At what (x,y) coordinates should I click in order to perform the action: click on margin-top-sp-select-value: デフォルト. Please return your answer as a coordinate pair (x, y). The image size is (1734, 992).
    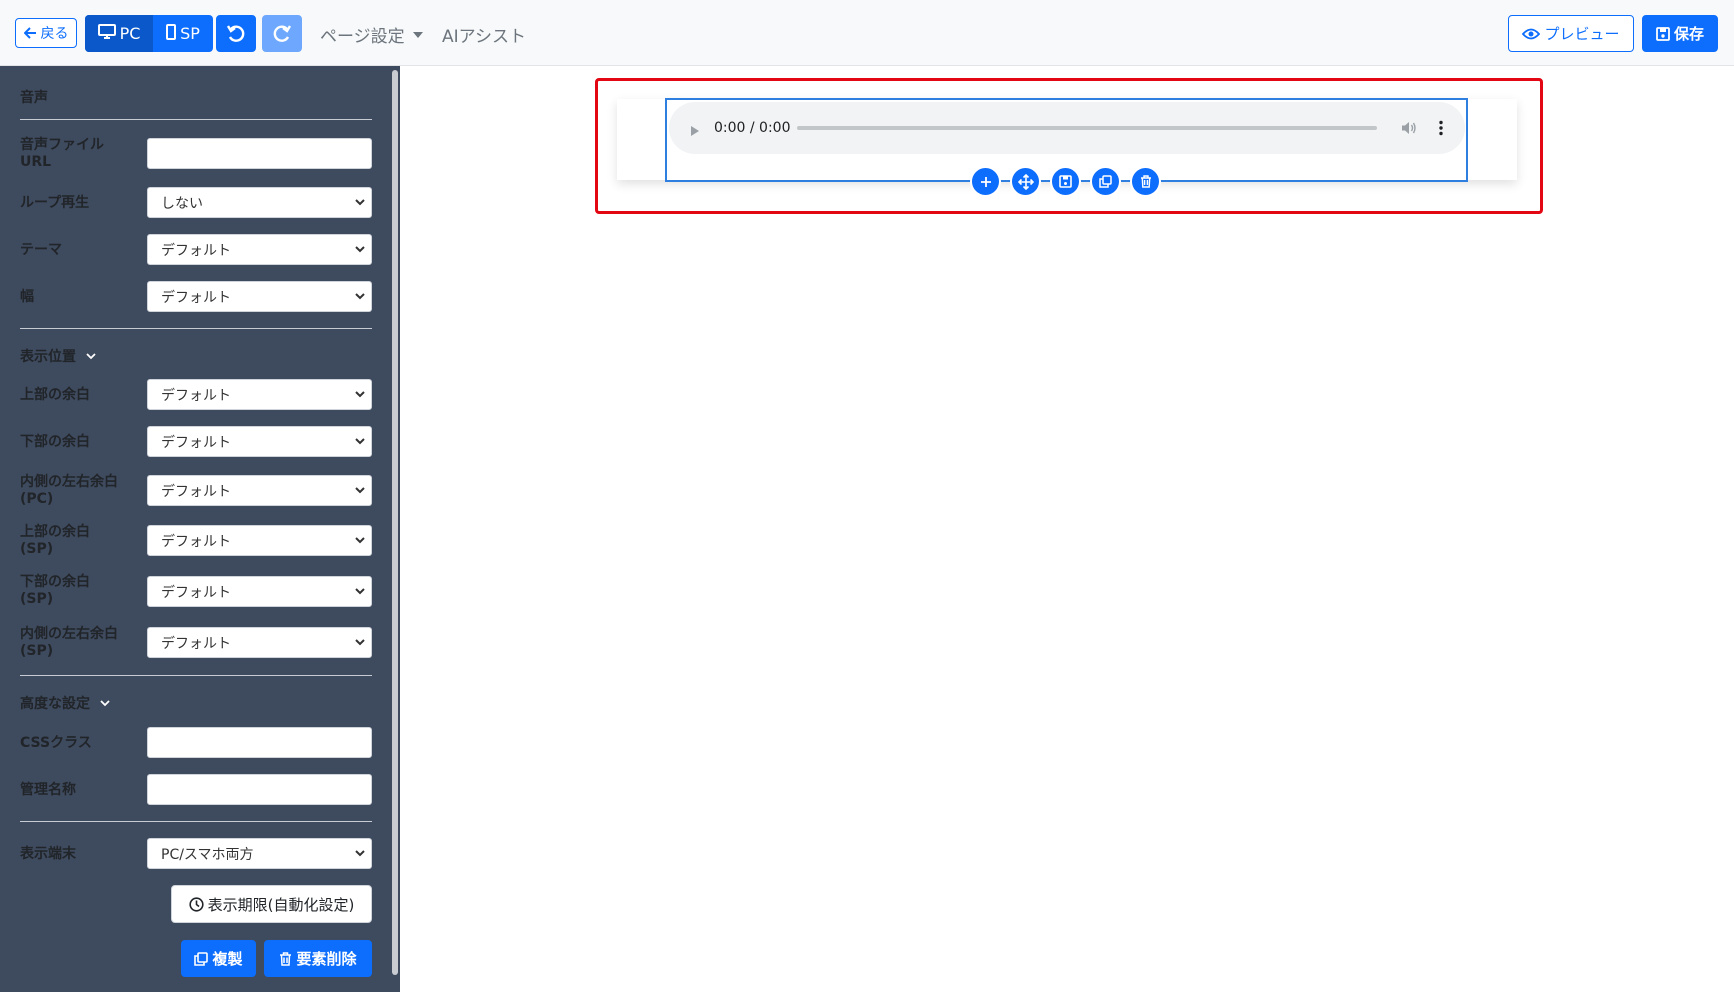
    Looking at the image, I should click on (196, 541).